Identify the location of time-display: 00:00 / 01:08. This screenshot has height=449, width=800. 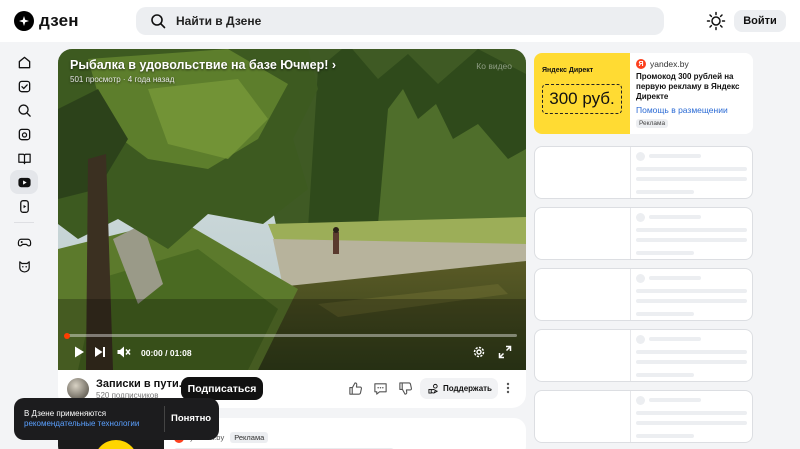
(166, 353).